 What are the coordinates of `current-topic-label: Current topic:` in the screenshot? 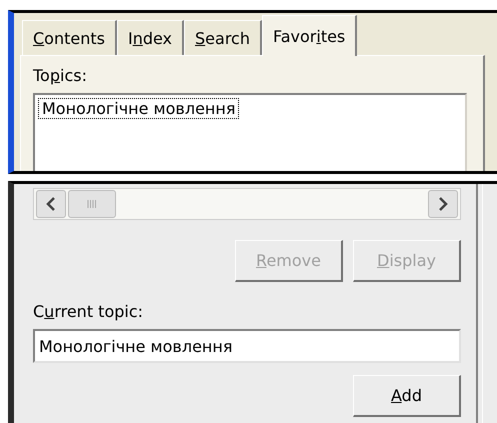 It's located at (88, 311).